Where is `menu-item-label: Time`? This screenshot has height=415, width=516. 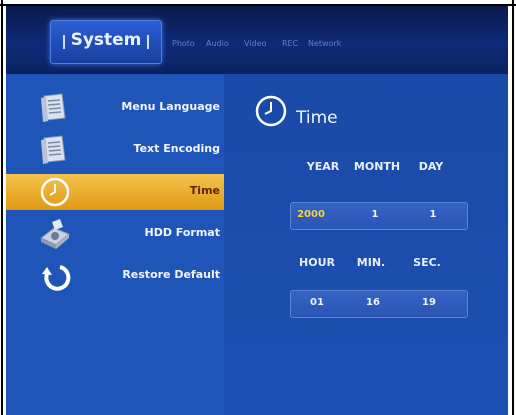 menu-item-label: Time is located at coordinates (204, 190).